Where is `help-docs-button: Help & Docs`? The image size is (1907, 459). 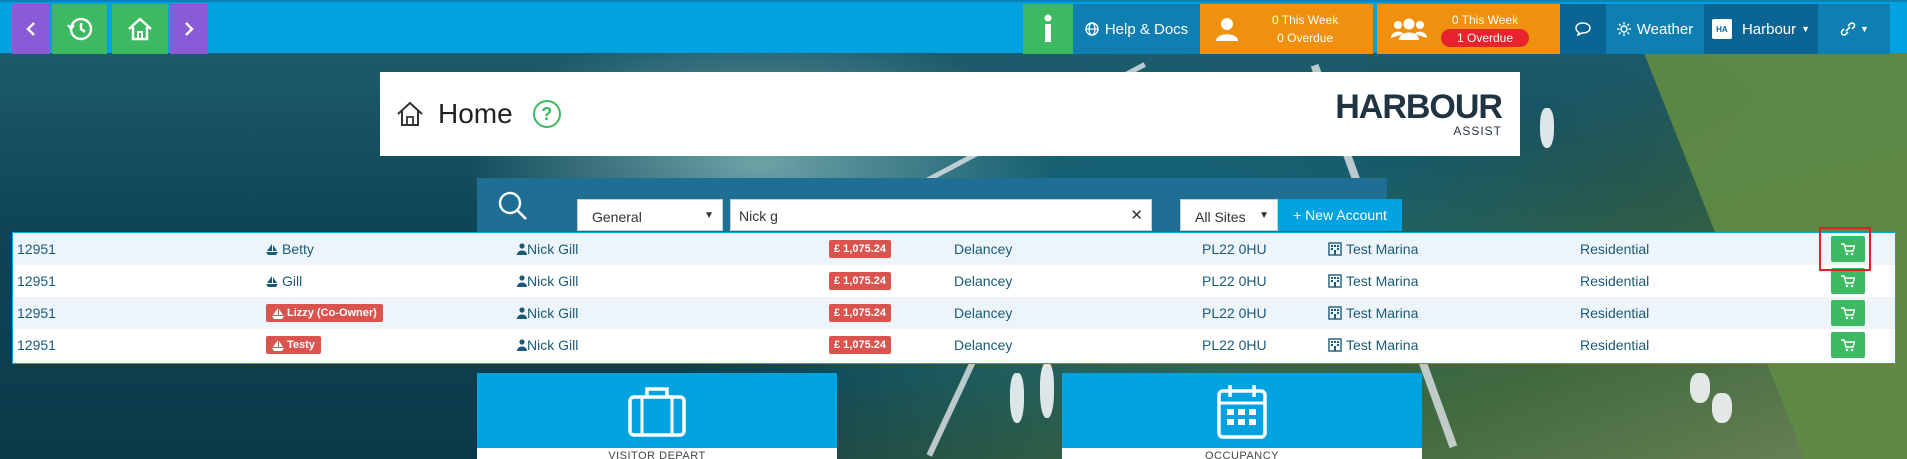 help-docs-button: Help & Docs is located at coordinates (1136, 29).